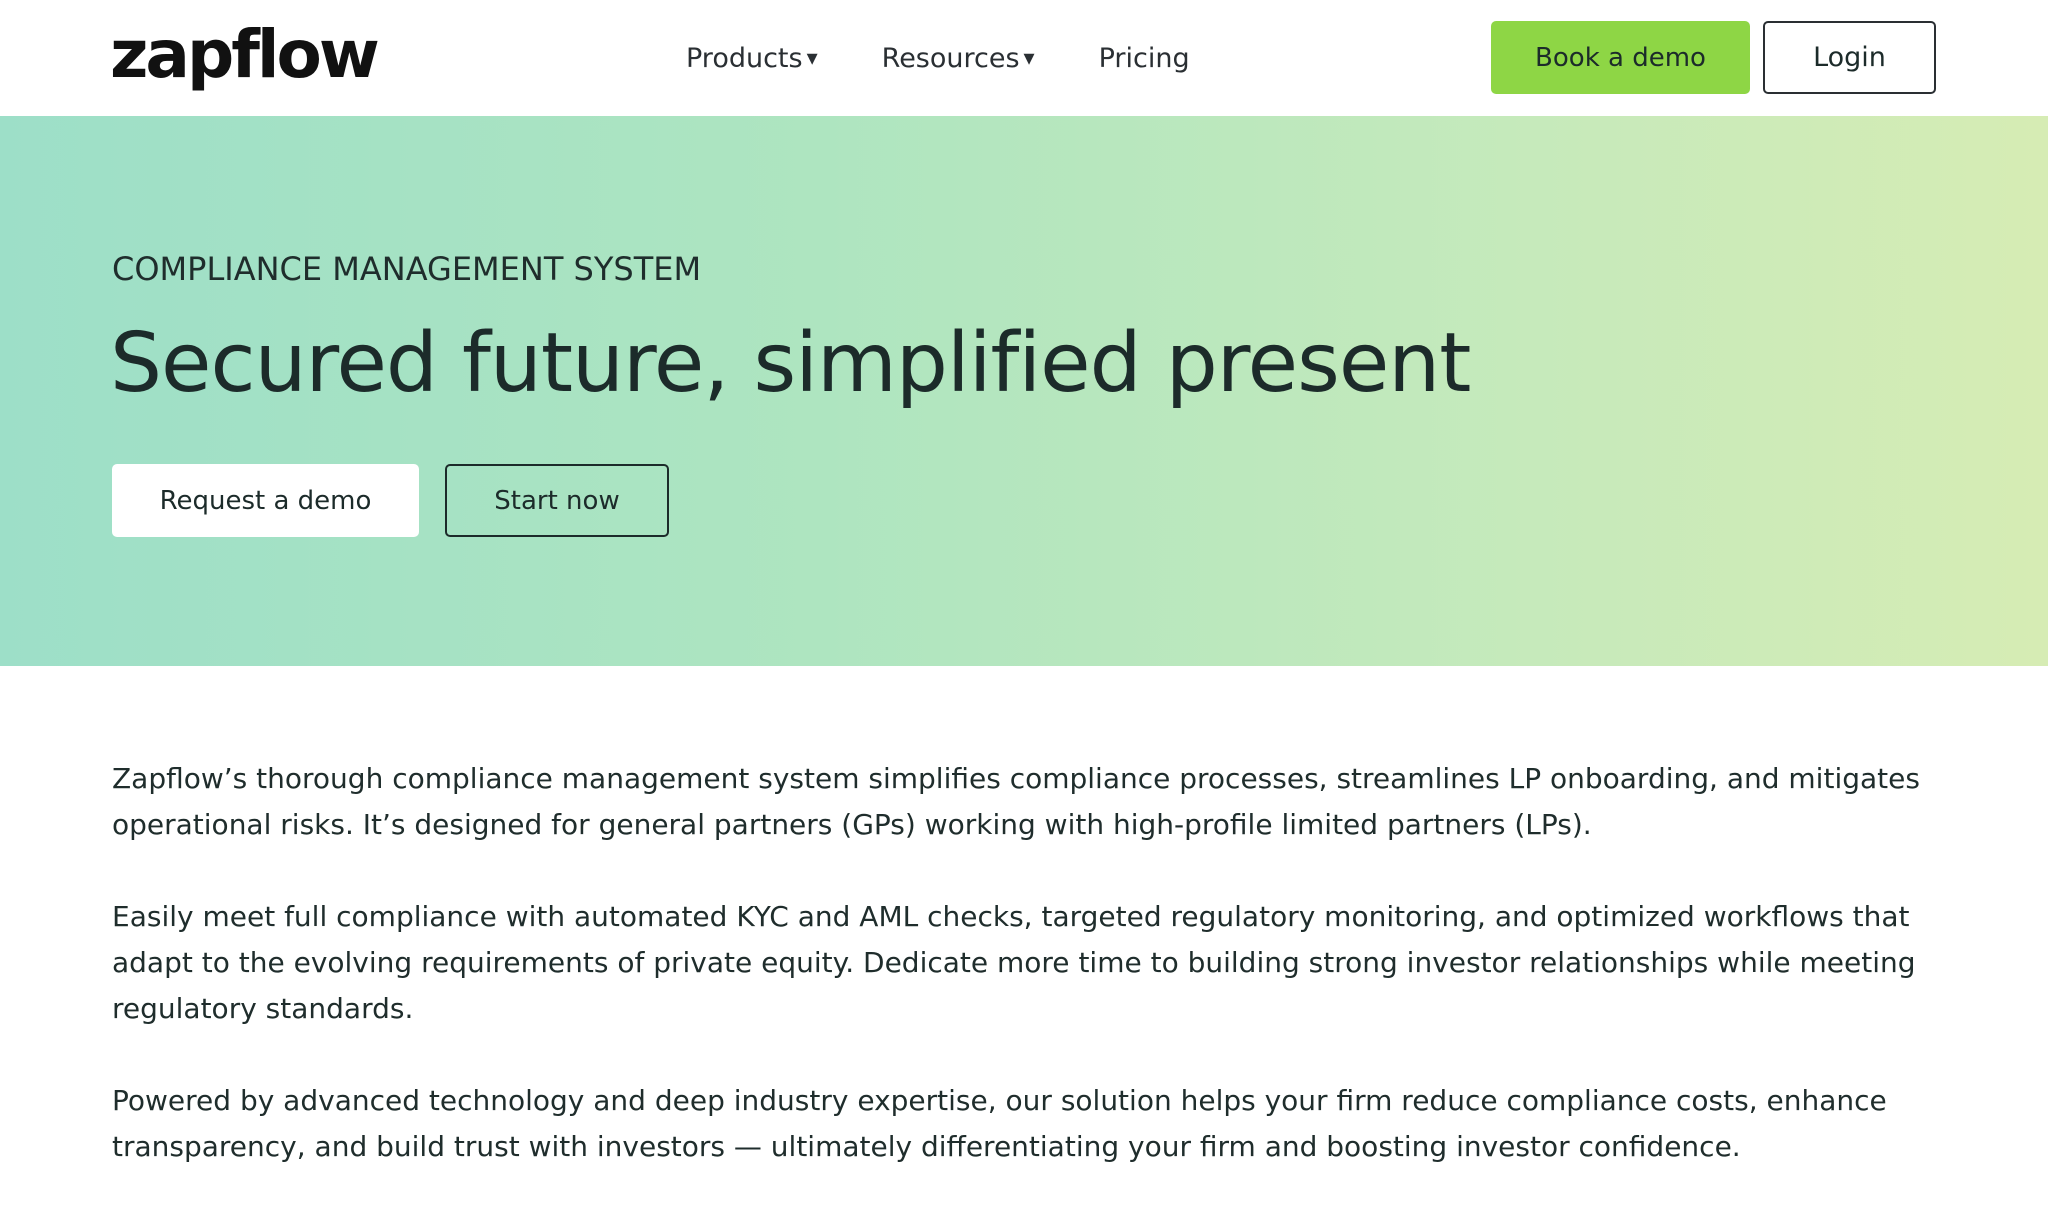  Describe the element at coordinates (1849, 57) in the screenshot. I see `login-button: Login` at that location.